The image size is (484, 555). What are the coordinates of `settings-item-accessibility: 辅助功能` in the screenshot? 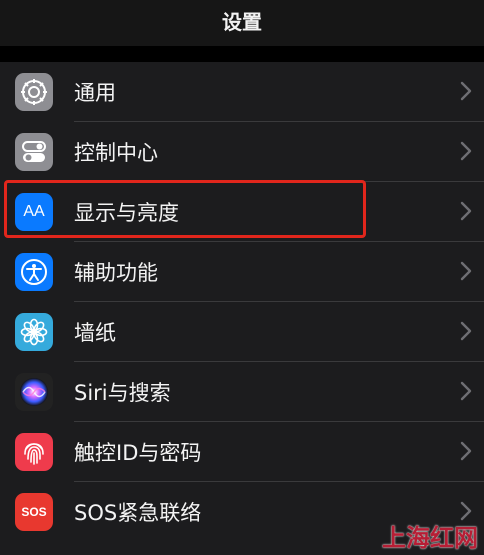 It's located at (242, 272).